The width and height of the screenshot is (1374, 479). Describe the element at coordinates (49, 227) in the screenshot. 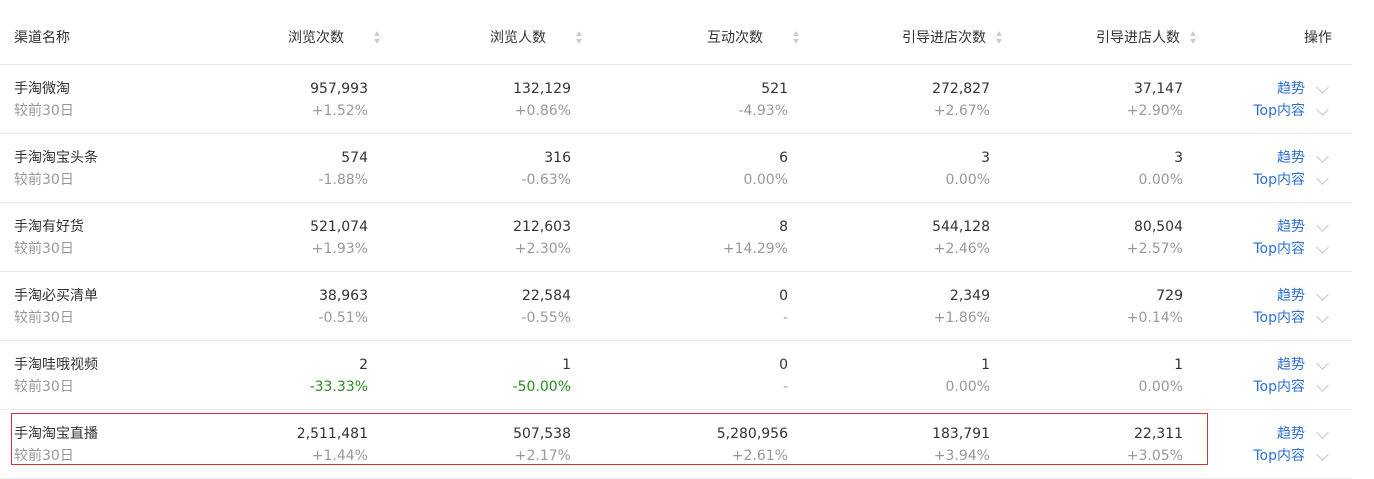

I see `channel-name: 手淘有好货` at that location.